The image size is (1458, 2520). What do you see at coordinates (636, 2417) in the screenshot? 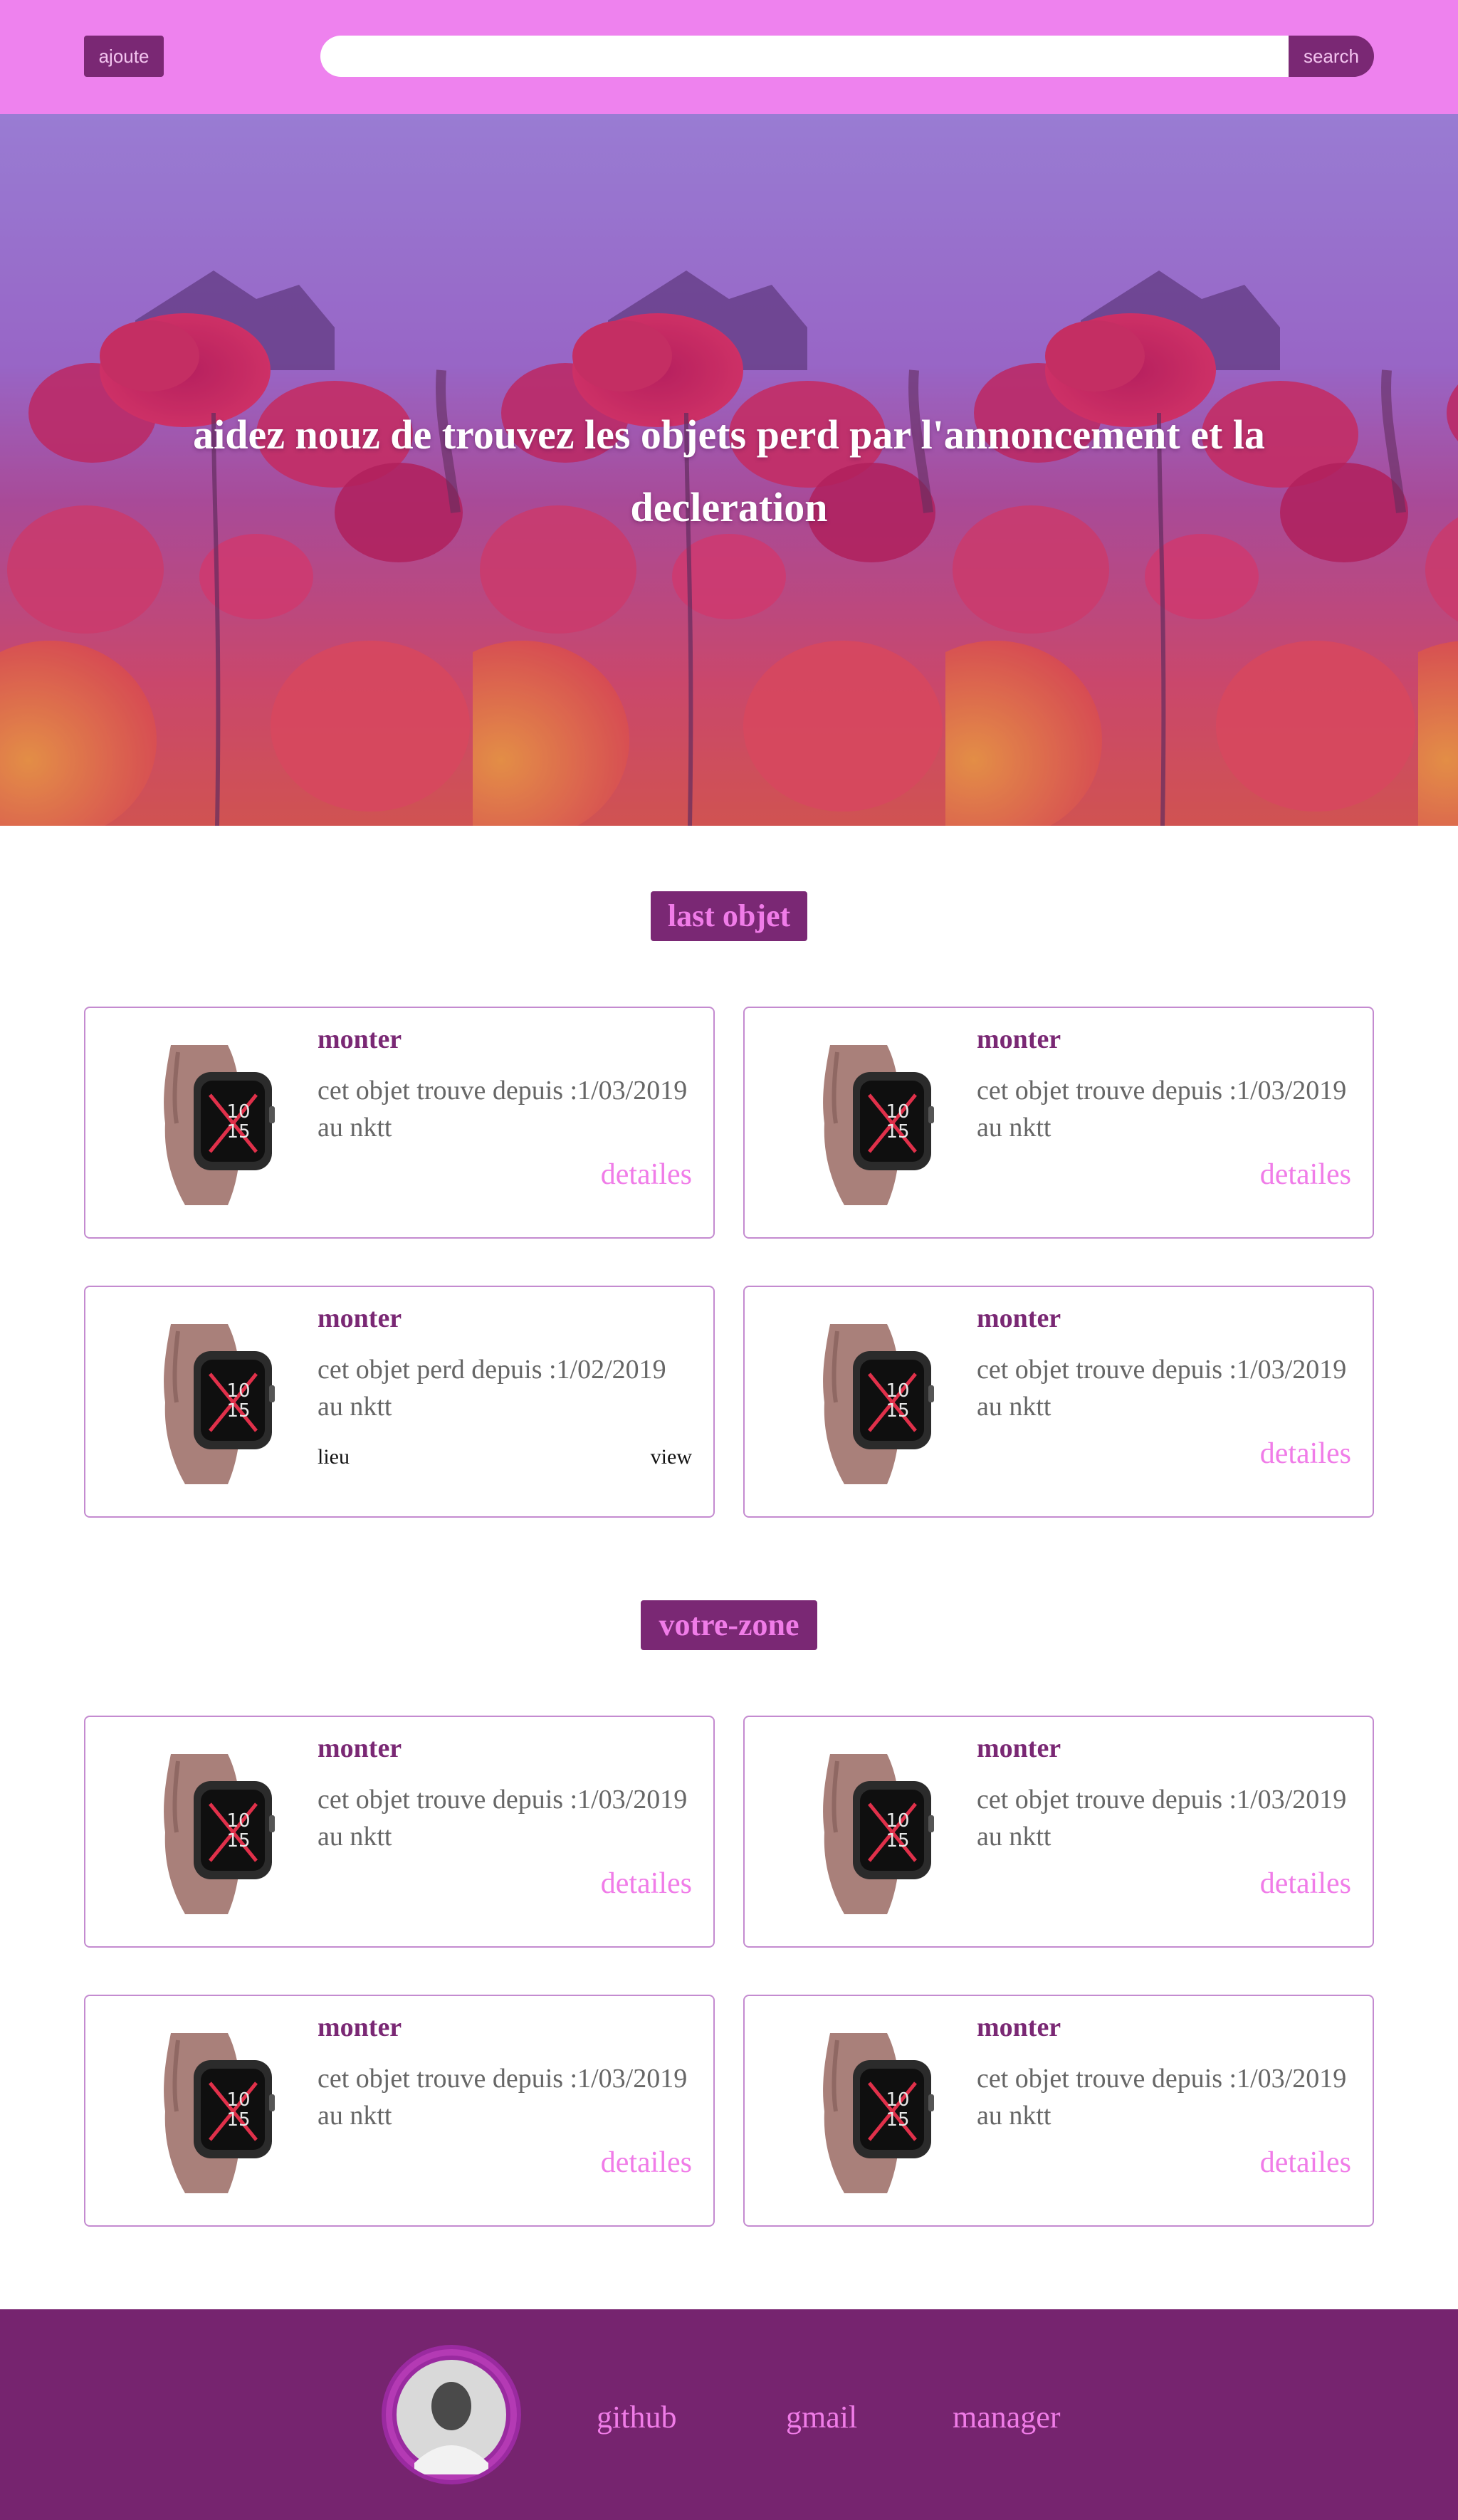
I see `footer-link-github: github` at bounding box center [636, 2417].